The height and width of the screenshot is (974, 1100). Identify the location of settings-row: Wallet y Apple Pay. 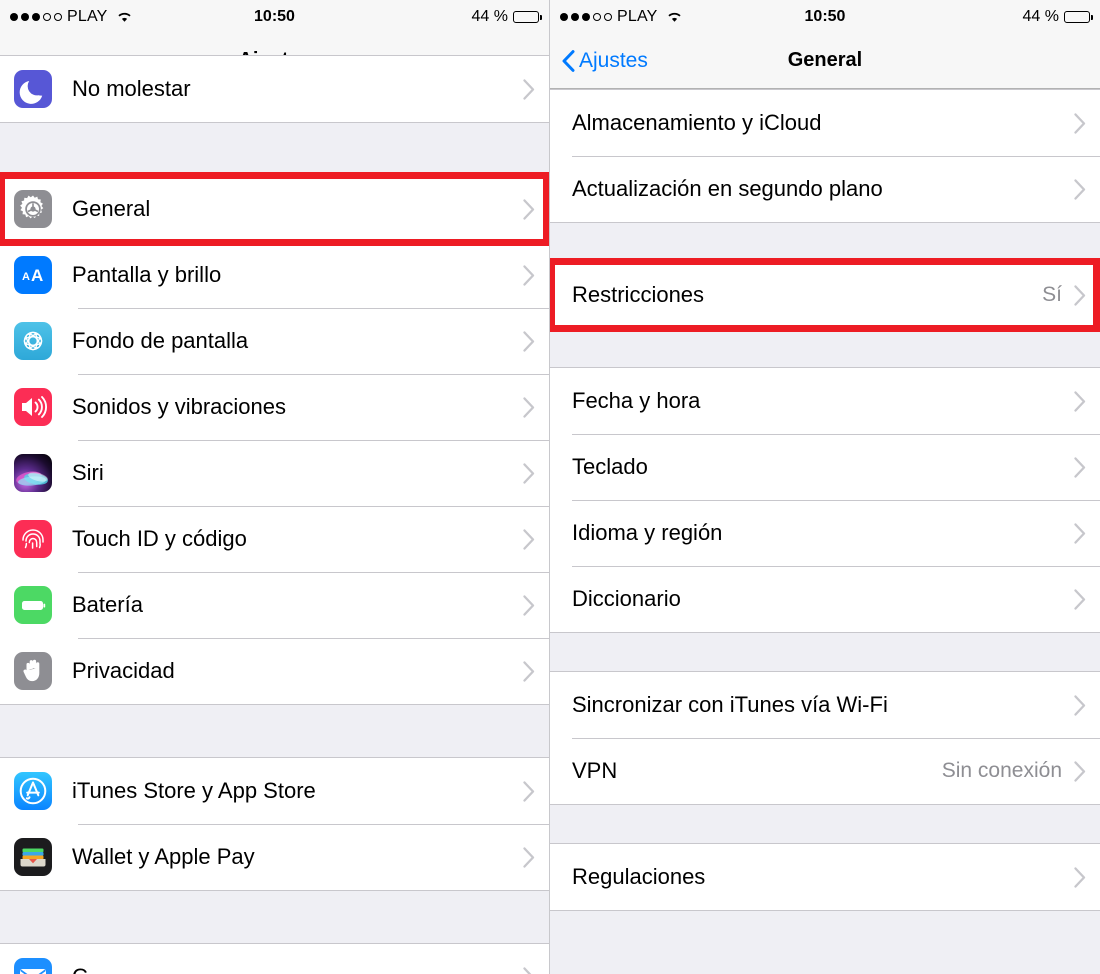
(274, 857).